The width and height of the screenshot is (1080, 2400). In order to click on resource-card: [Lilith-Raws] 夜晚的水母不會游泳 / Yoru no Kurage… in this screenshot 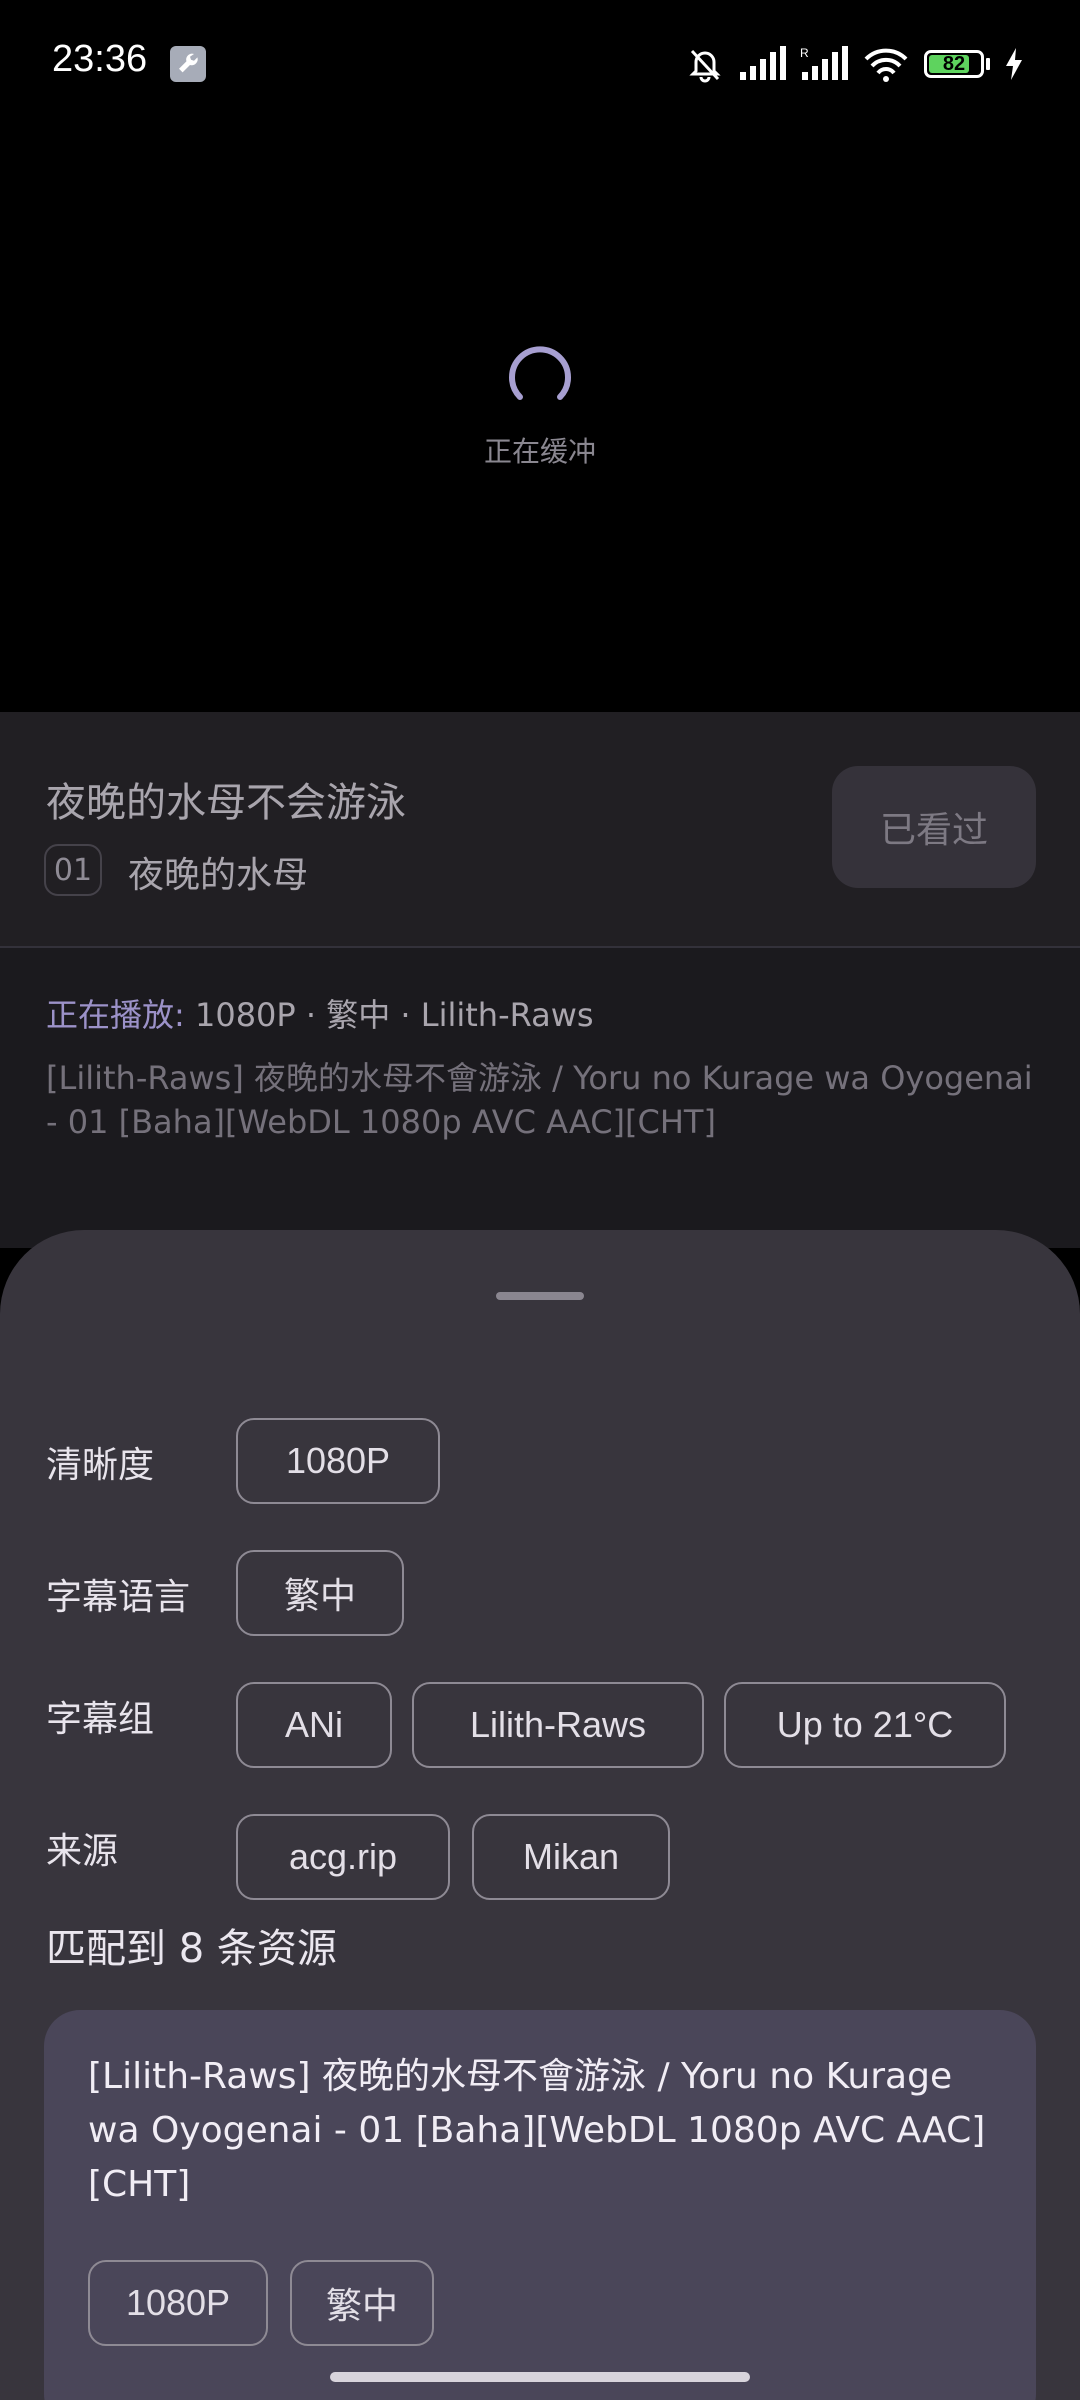, I will do `click(540, 2205)`.